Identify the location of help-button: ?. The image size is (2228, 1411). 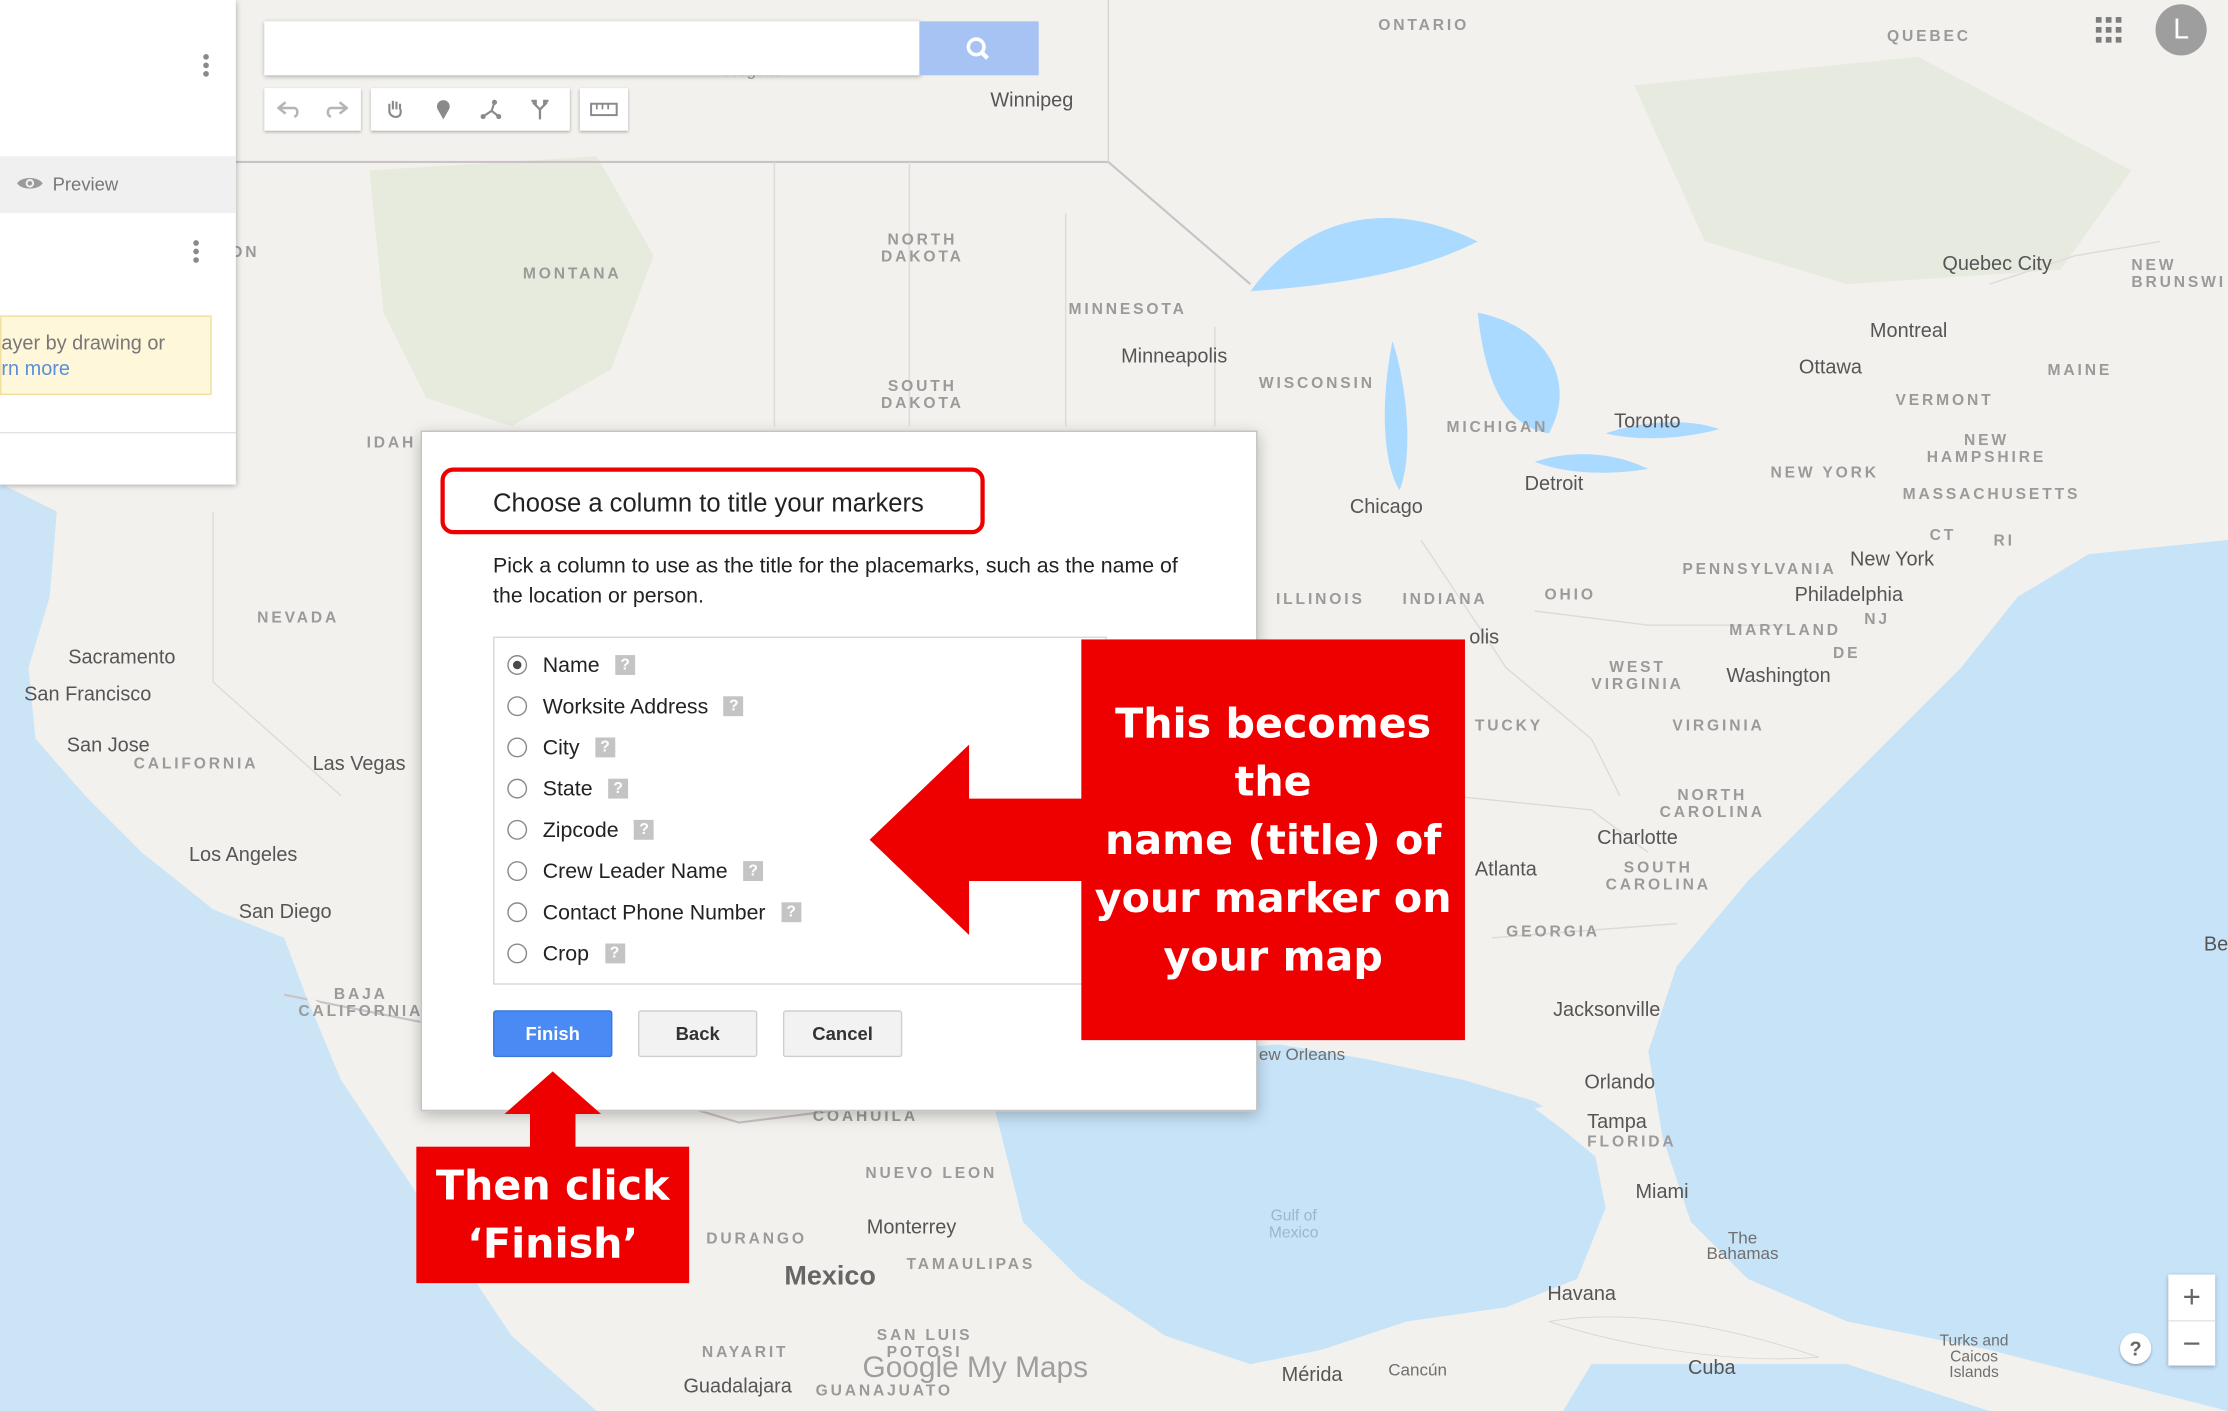
(2136, 1348).